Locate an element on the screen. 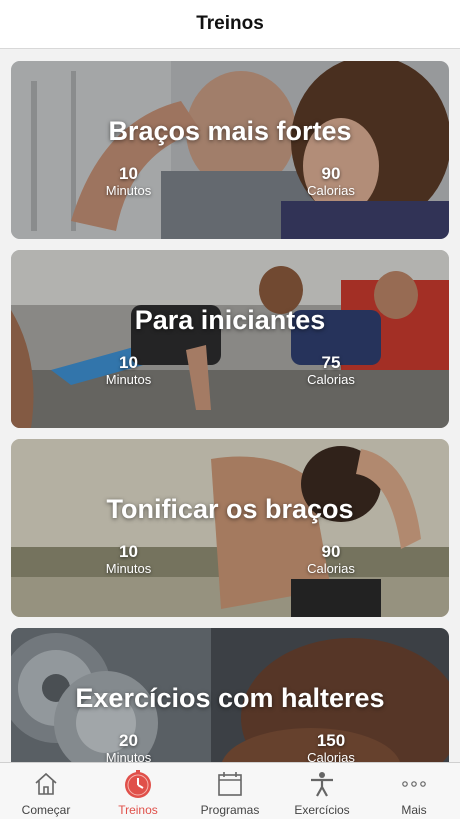  tab-programs: Programas is located at coordinates (230, 791).